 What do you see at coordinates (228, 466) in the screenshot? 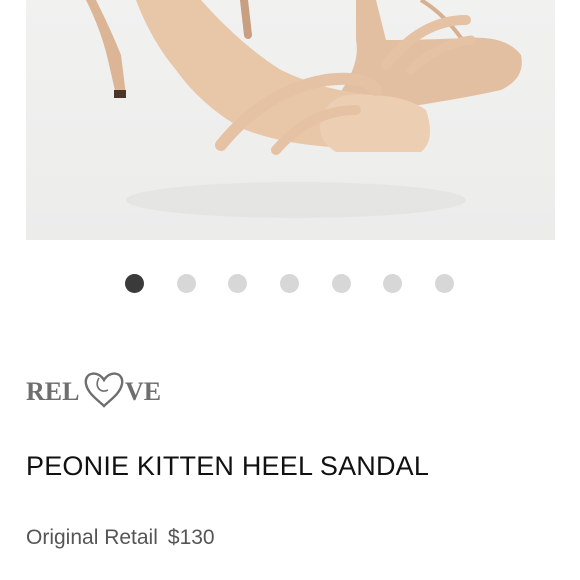
I see `product-title: PEONIE KITTEN HEEL SANDAL` at bounding box center [228, 466].